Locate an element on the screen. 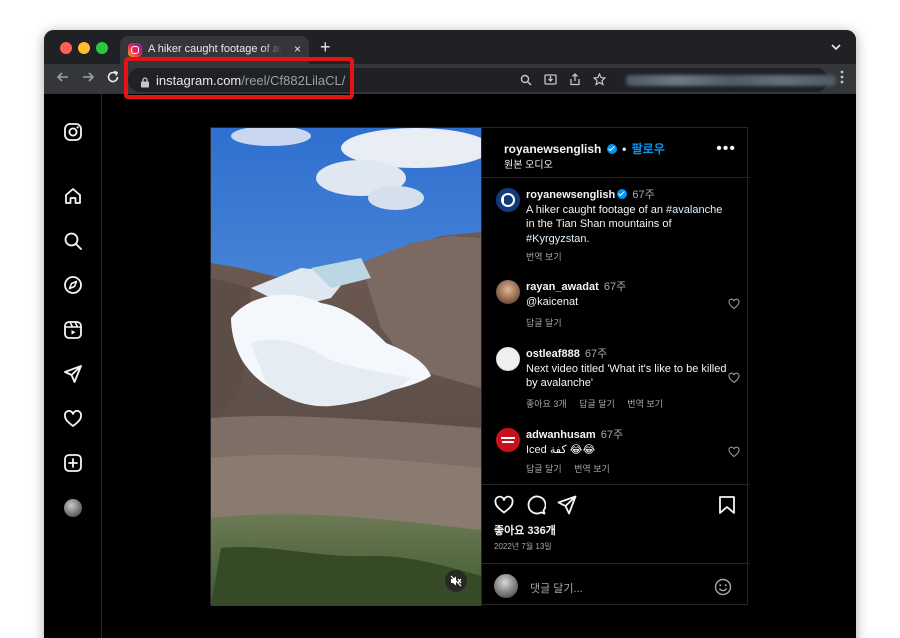 Image resolution: width=900 pixels, height=638 pixels. home-icon is located at coordinates (73, 196).